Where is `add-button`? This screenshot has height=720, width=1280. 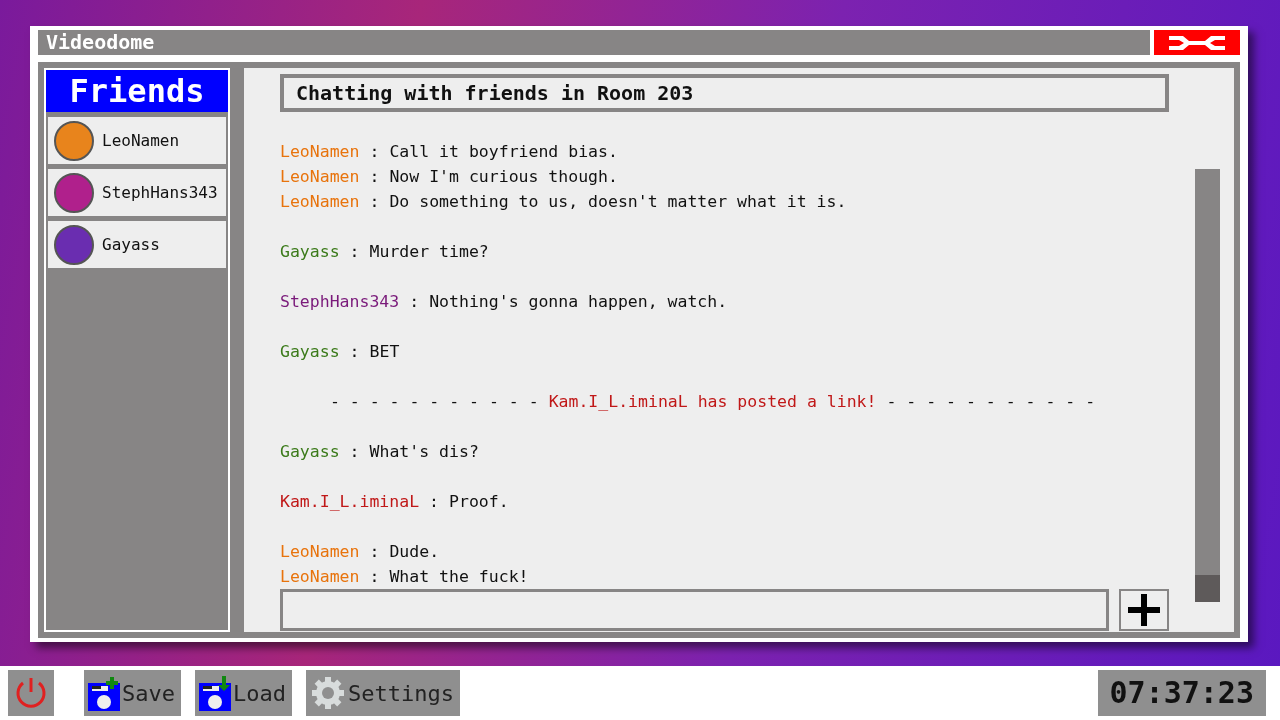 add-button is located at coordinates (1144, 610).